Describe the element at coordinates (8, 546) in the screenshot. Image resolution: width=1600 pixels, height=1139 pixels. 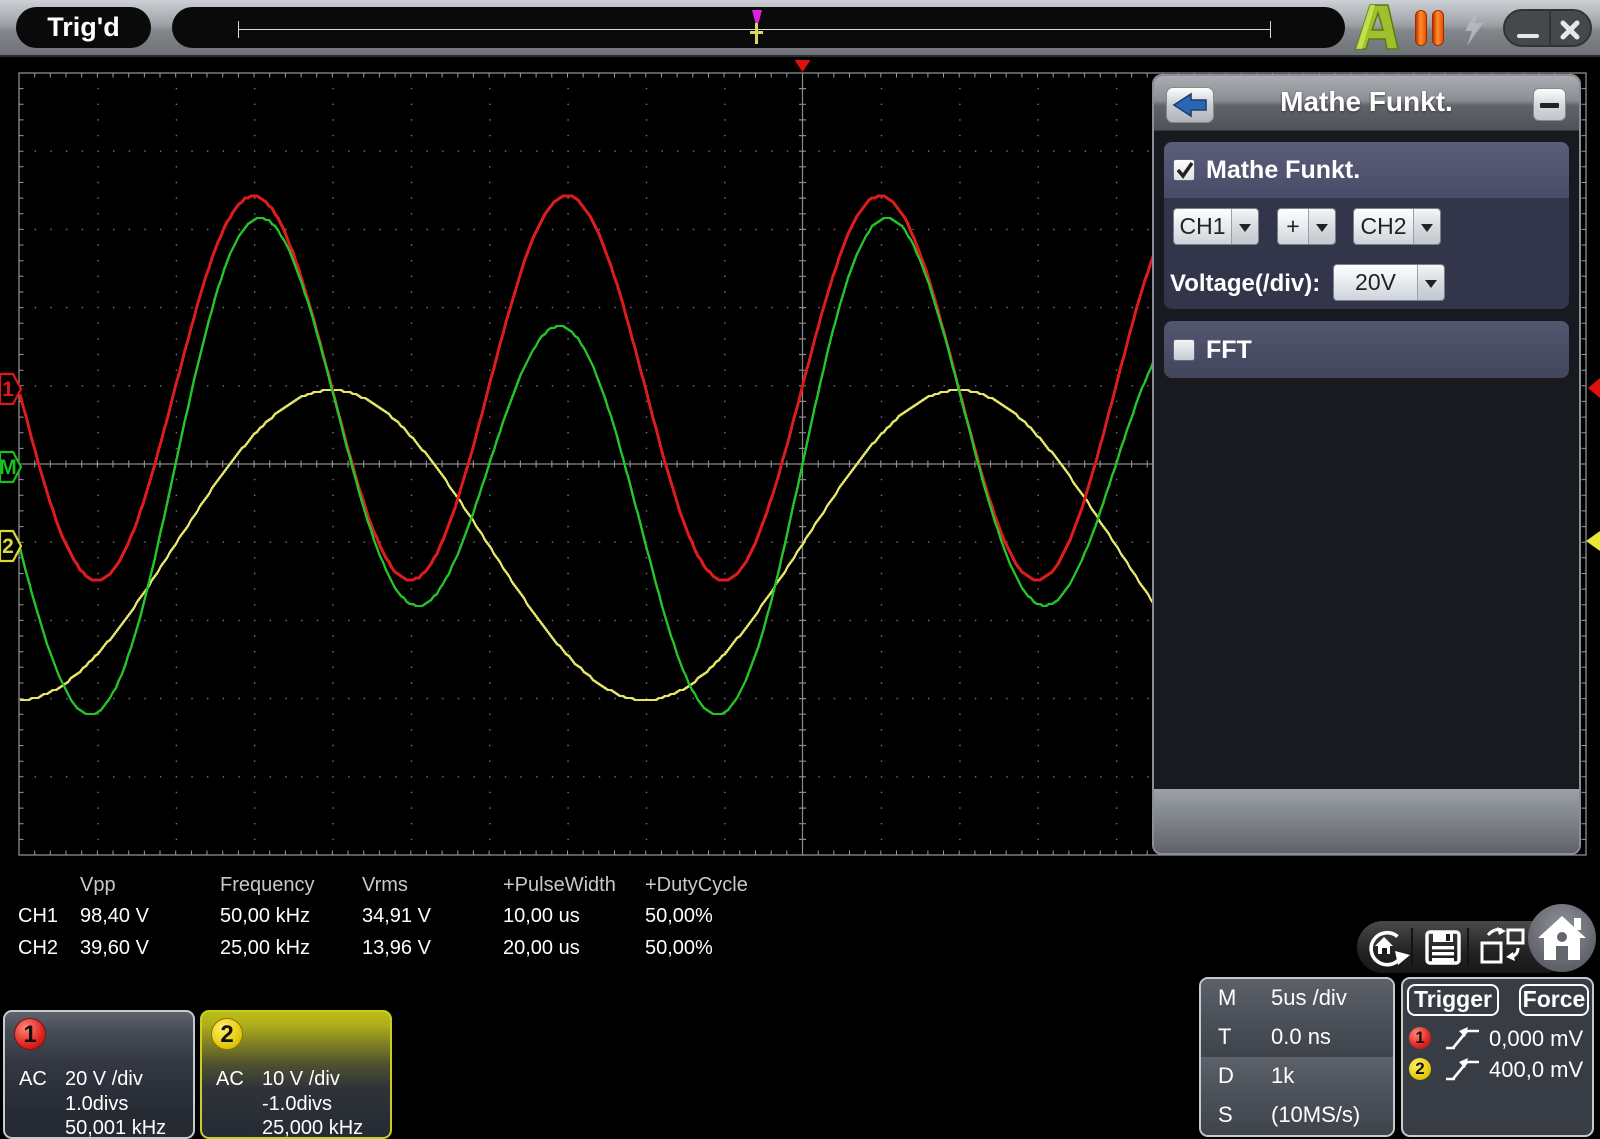
I see `svg-text: 2` at that location.